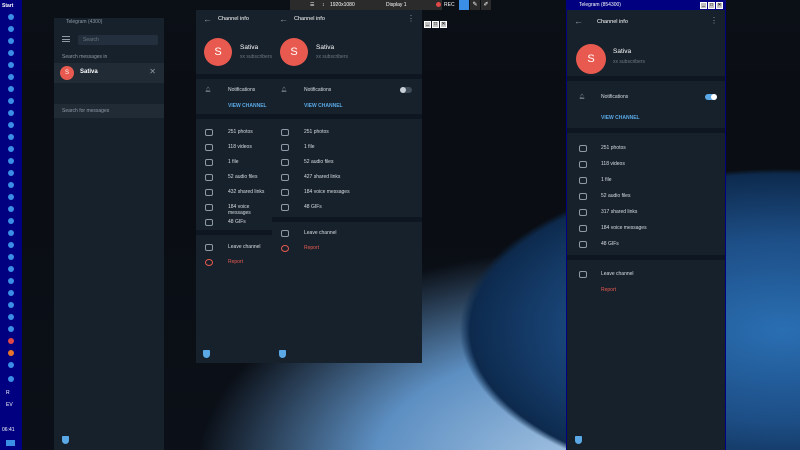 The image size is (800, 450). I want to click on panel-header: ← Channel info, so click(234, 20).